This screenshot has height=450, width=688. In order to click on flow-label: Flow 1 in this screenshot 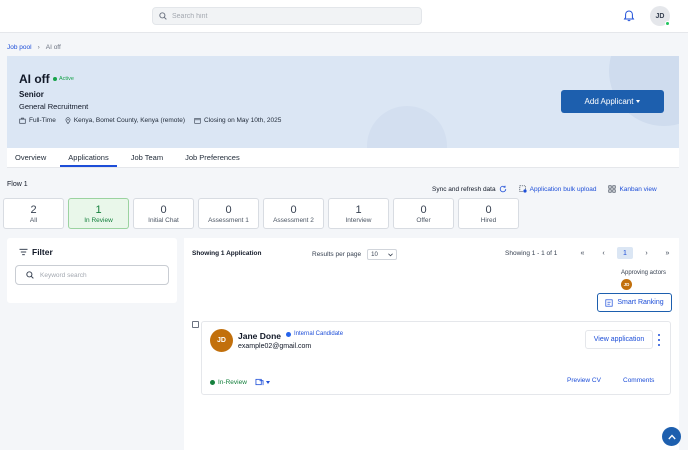, I will do `click(17, 184)`.